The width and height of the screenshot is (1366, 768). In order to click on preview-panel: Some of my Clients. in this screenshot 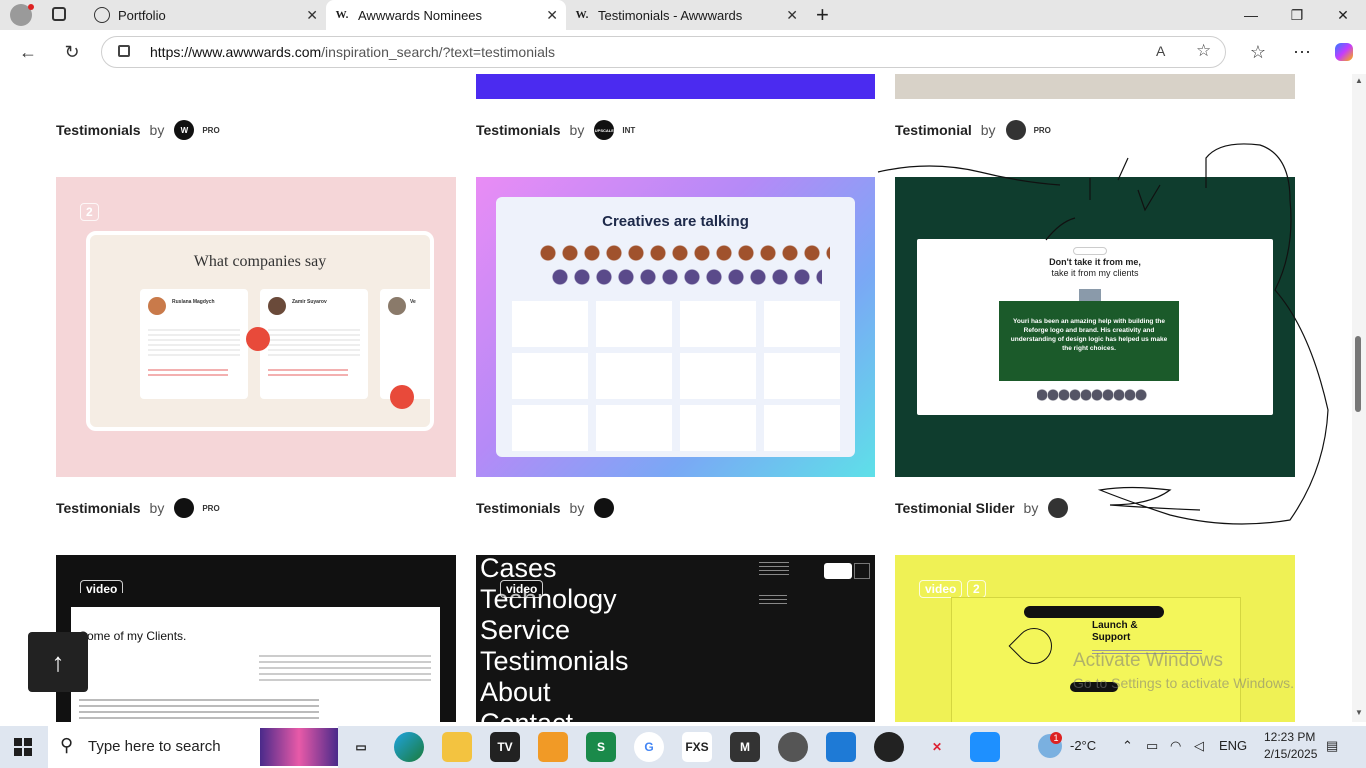, I will do `click(255, 657)`.